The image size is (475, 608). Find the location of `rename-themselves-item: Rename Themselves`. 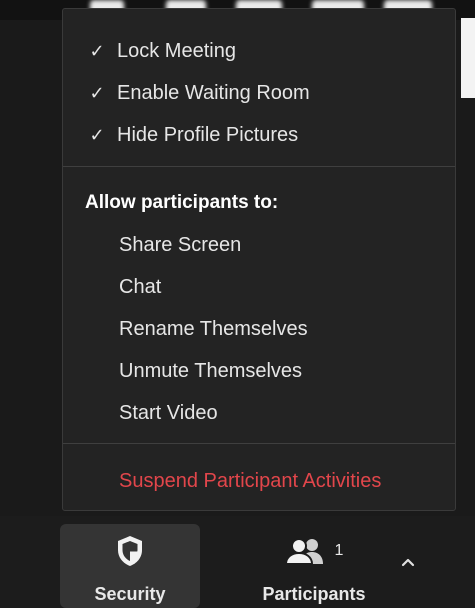

rename-themselves-item: Rename Themselves is located at coordinates (259, 329).